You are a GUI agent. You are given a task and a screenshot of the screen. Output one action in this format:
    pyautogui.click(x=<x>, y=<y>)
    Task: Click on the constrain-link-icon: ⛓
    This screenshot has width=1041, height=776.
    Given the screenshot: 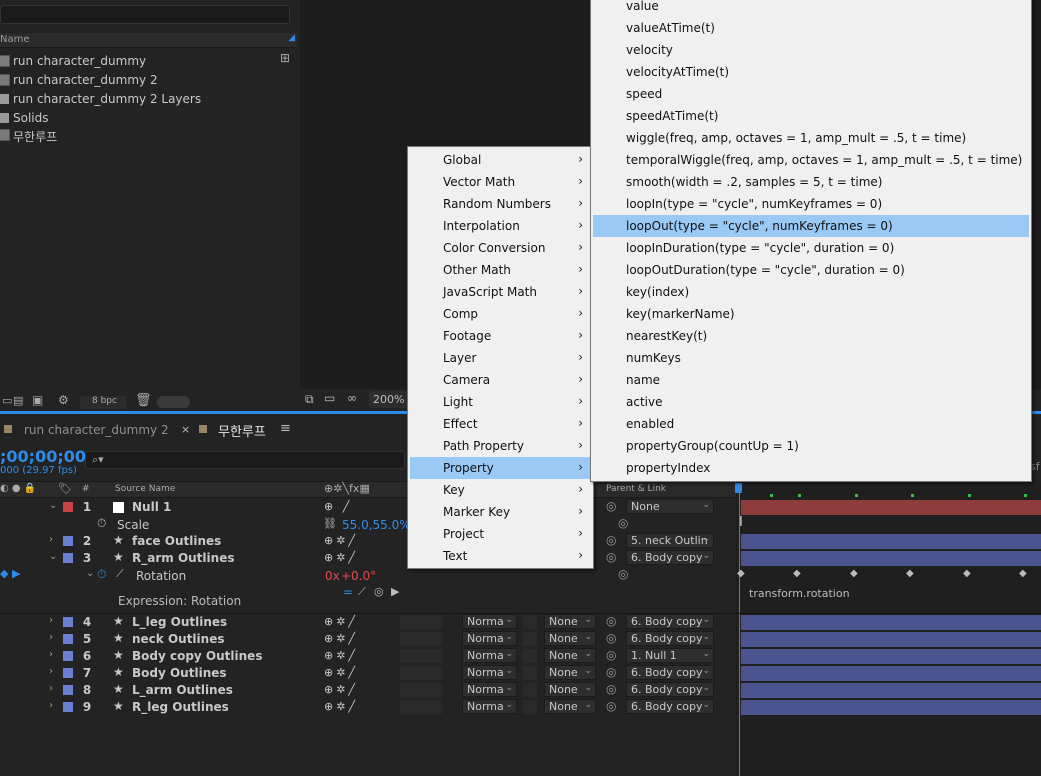 What is the action you would take?
    pyautogui.click(x=330, y=523)
    